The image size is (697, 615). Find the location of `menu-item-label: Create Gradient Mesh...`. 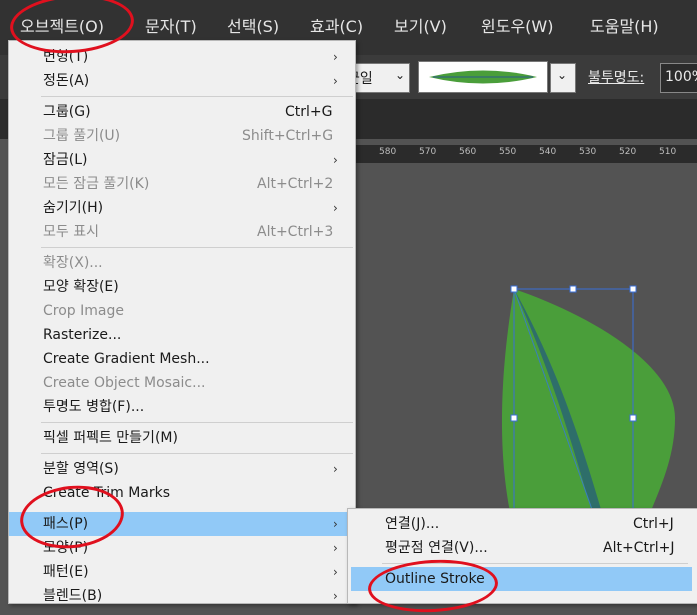

menu-item-label: Create Gradient Mesh... is located at coordinates (126, 359).